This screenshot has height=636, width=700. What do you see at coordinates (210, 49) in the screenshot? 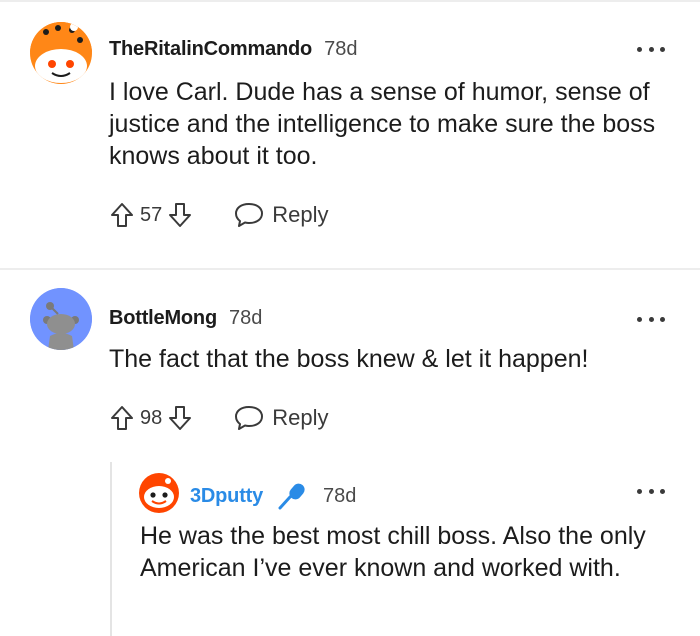
I see `username: TheRitalinCommando` at bounding box center [210, 49].